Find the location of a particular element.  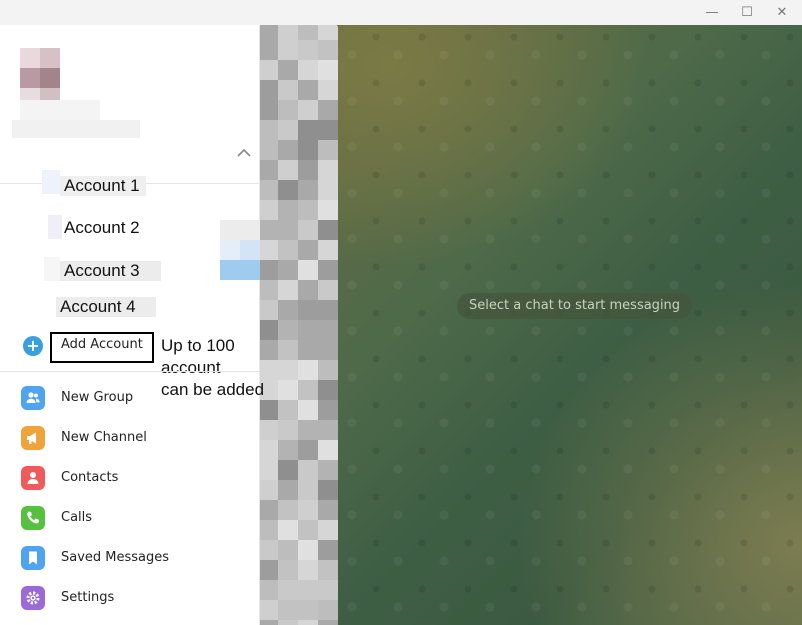

profile-name-pixel is located at coordinates (60, 110).